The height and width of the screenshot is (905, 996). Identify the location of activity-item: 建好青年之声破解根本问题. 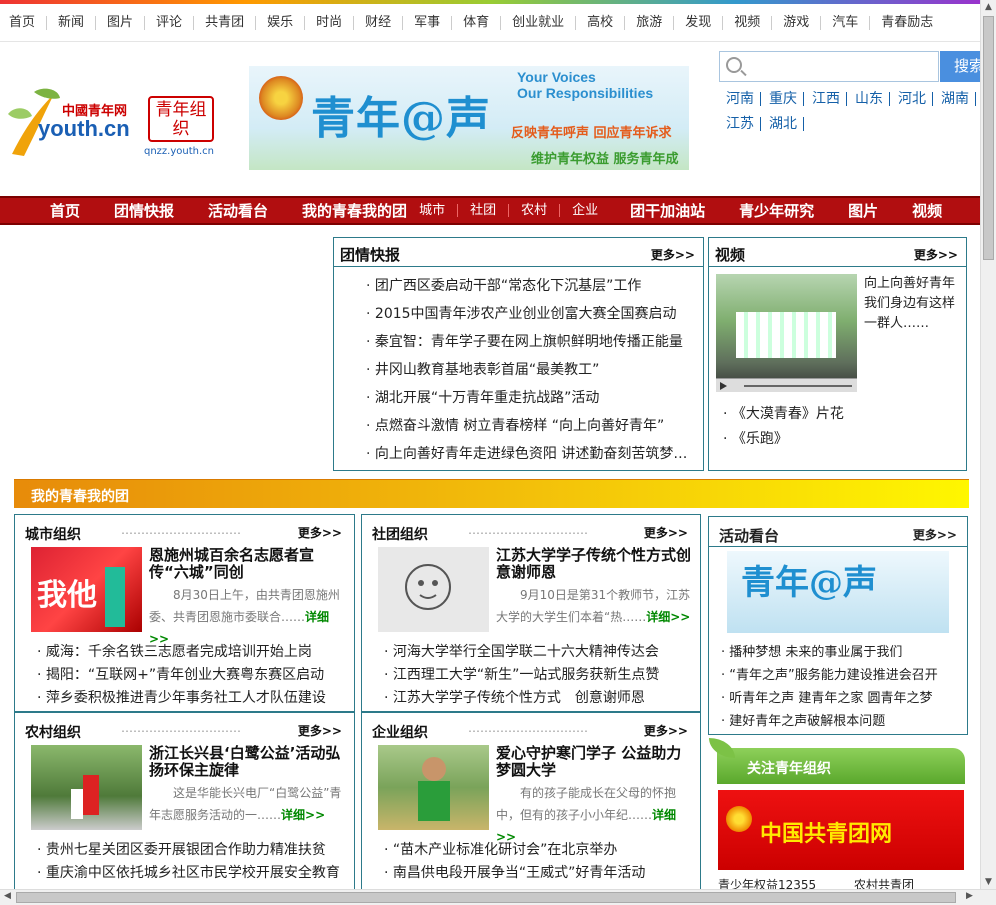
(829, 721).